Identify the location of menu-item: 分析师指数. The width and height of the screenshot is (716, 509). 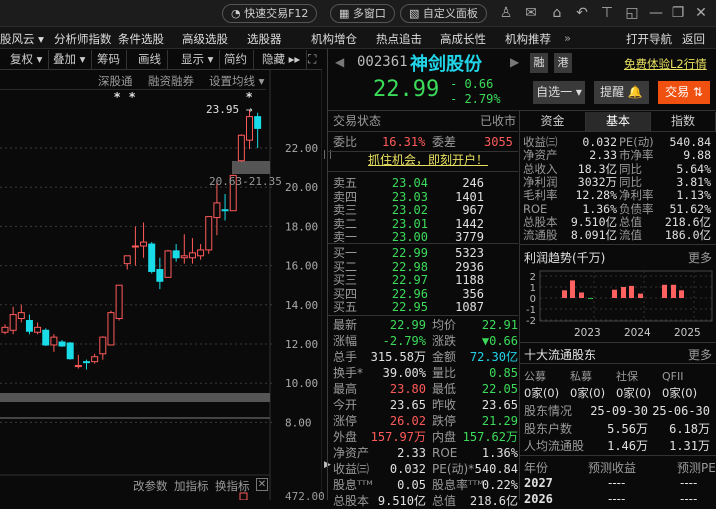
(83, 39).